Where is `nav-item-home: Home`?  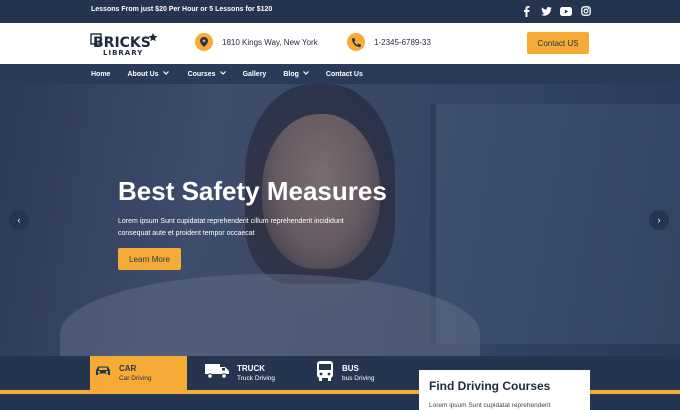
nav-item-home: Home is located at coordinates (100, 74).